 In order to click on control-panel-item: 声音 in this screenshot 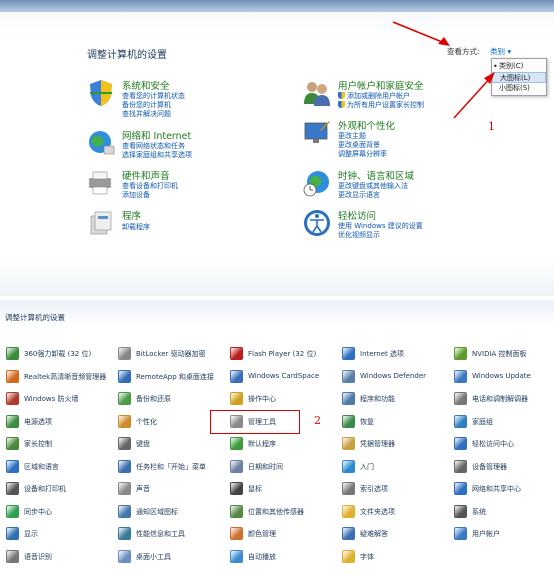, I will do `click(170, 489)`.